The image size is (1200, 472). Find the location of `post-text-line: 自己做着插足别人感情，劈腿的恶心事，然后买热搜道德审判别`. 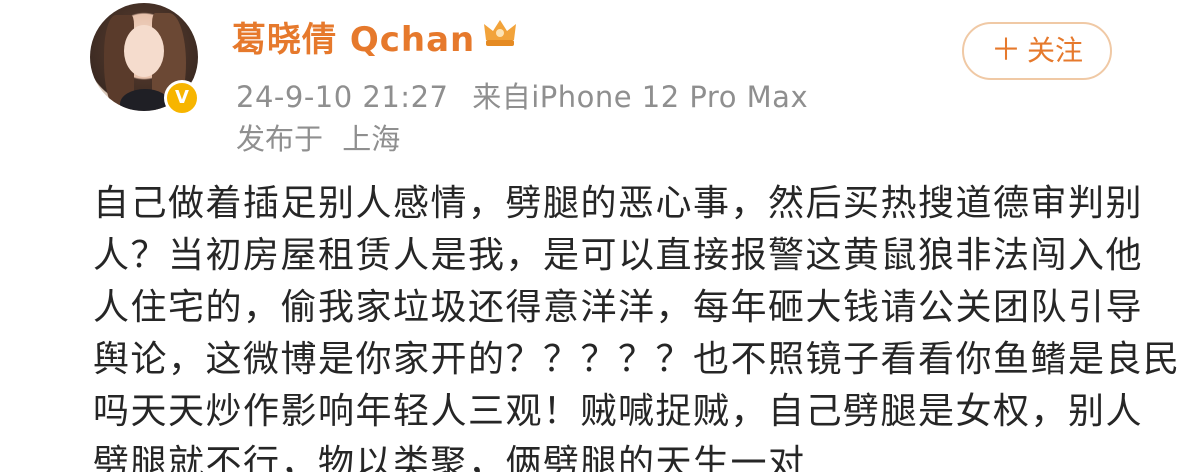

post-text-line: 自己做着插足别人感情，劈腿的恶心事，然后买热搜道德审判别 is located at coordinates (618, 203).